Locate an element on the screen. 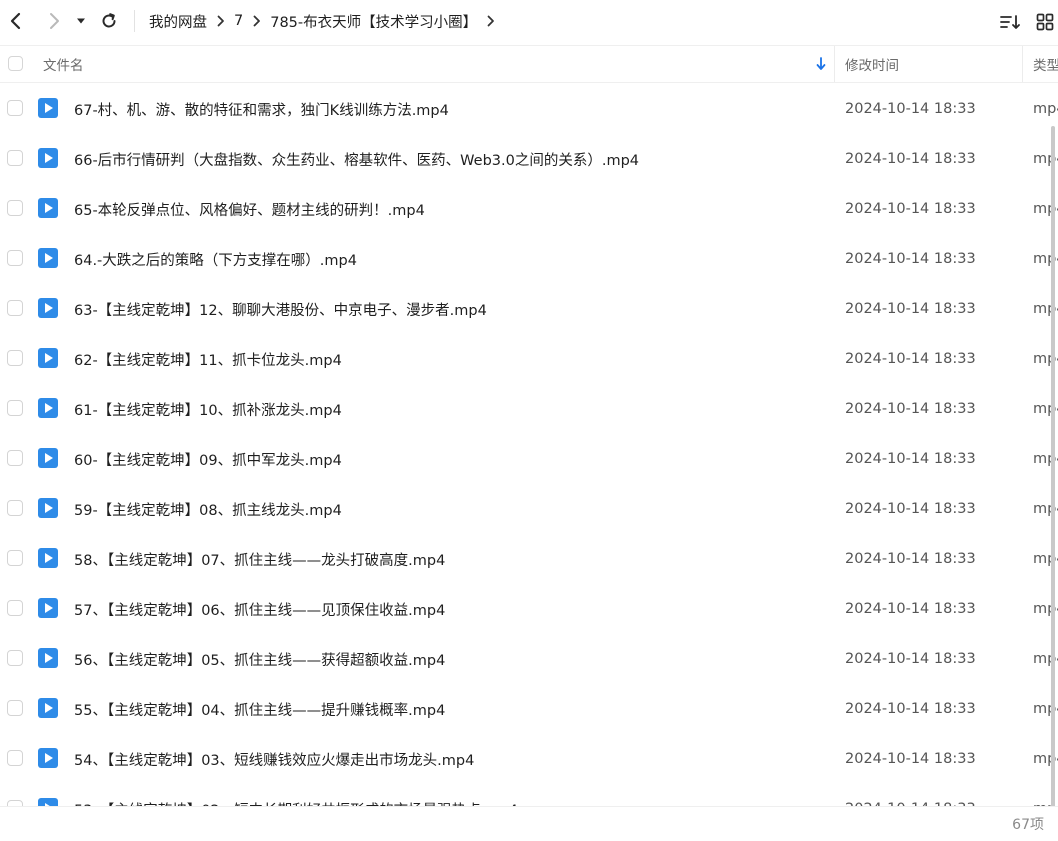 The image size is (1058, 841). breadcrumb-item-current: 785-布衣天师【技术学习小圈】 is located at coordinates (373, 21).